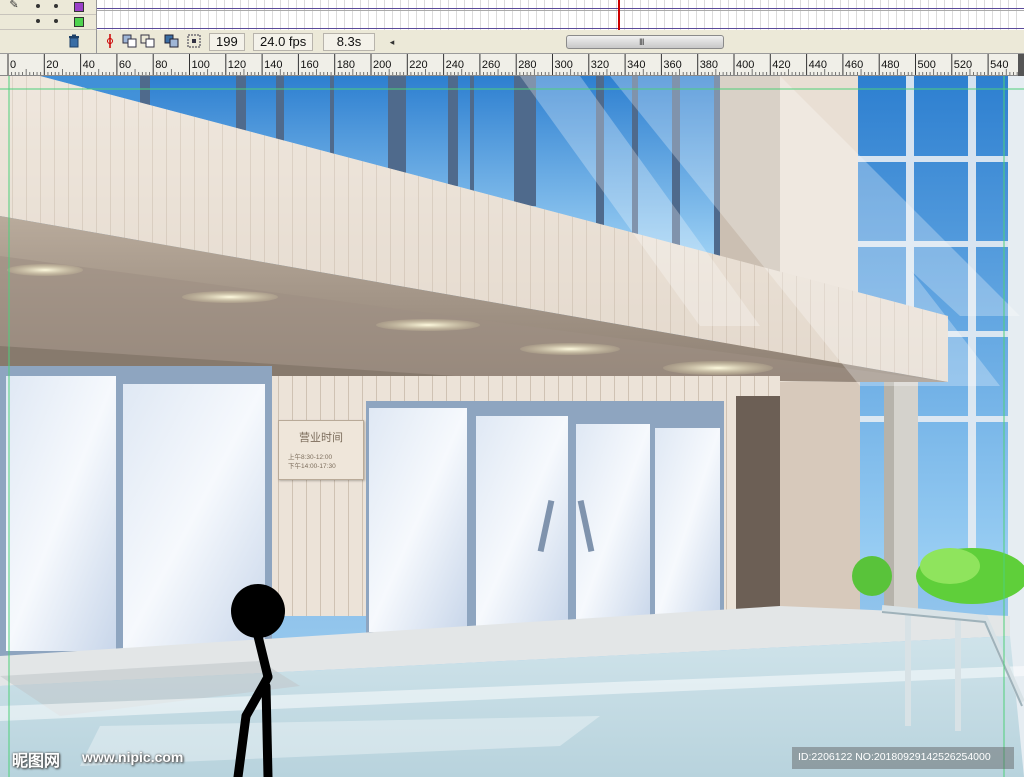 This screenshot has height=777, width=1024. Describe the element at coordinates (201, 65) in the screenshot. I see `ruler-tick-label: 100` at that location.